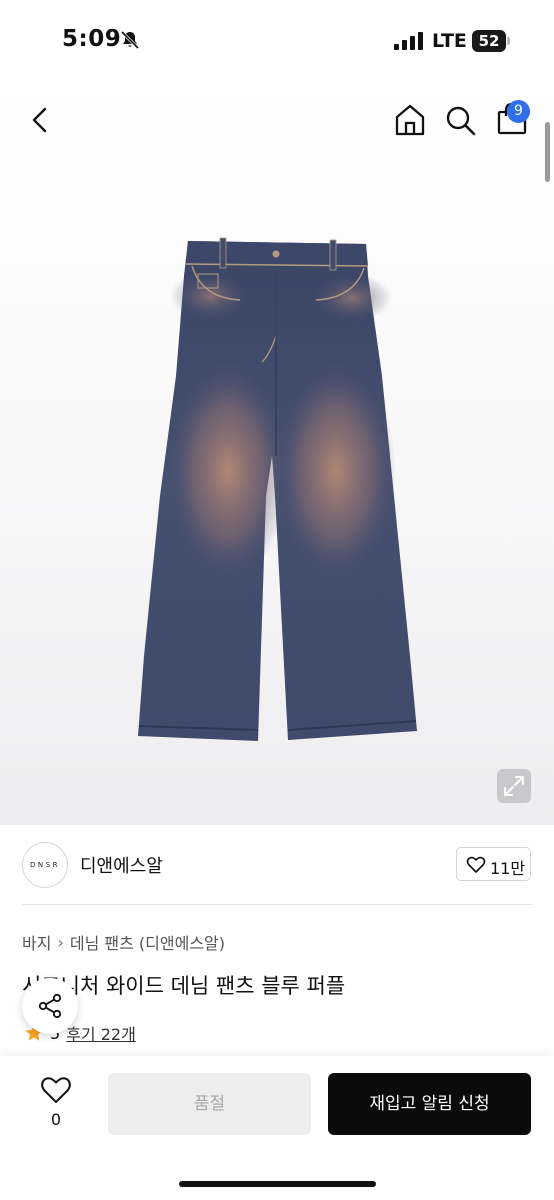 Image resolution: width=554 pixels, height=1200 pixels. I want to click on search-icon, so click(460, 120).